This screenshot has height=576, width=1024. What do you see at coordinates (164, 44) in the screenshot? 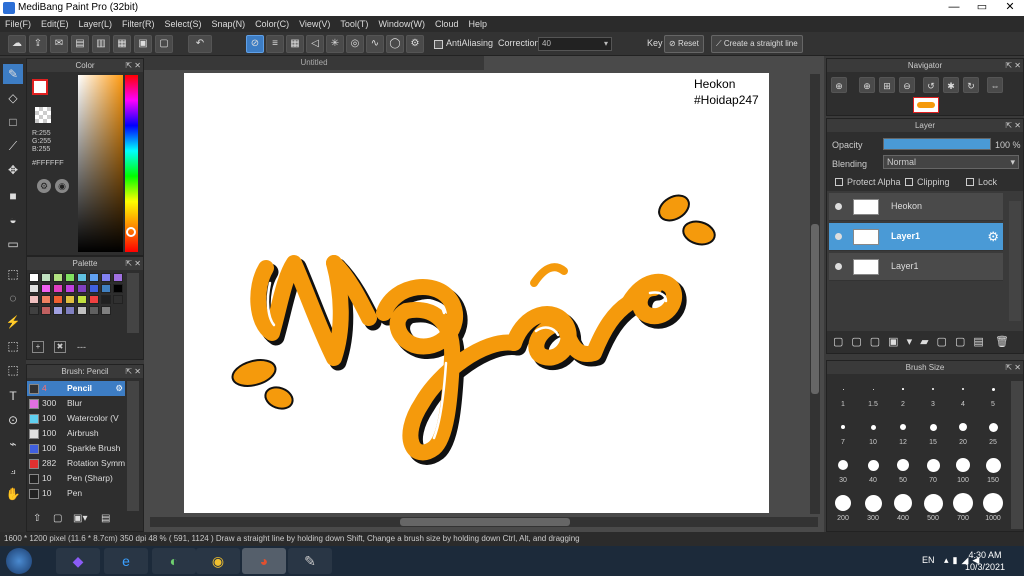
I see `frame-icon: ▢` at bounding box center [164, 44].